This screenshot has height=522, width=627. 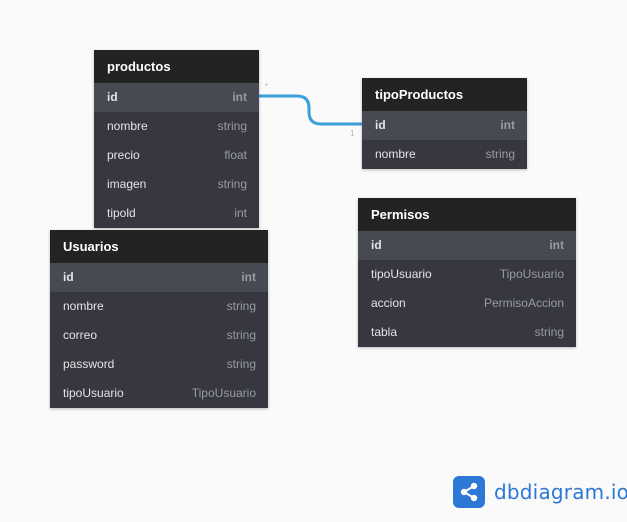 What do you see at coordinates (89, 364) in the screenshot?
I see `field-name: password` at bounding box center [89, 364].